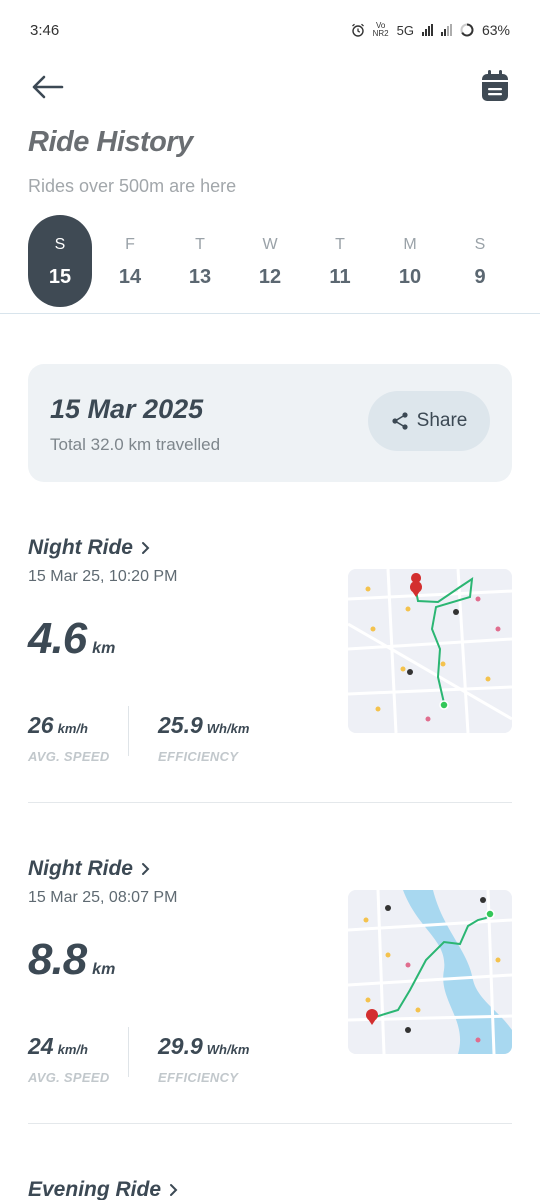  What do you see at coordinates (340, 261) in the screenshot?
I see `day-item-tue-11: T 11` at bounding box center [340, 261].